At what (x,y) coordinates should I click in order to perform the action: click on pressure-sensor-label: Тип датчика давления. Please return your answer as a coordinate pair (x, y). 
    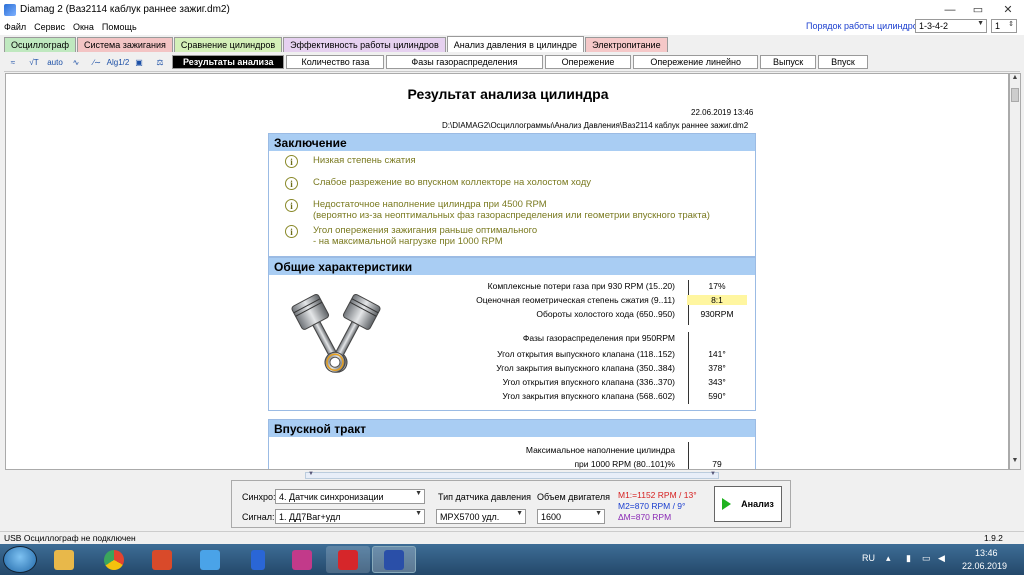
    Looking at the image, I should click on (485, 497).